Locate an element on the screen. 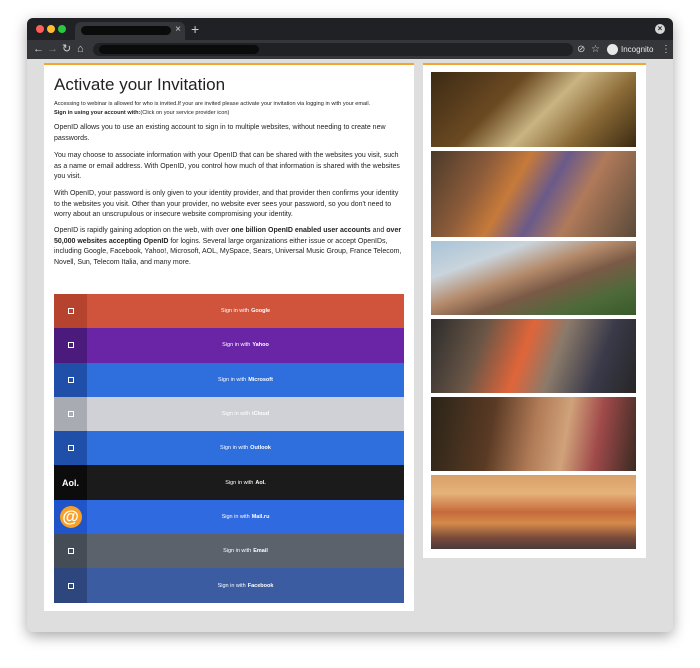 The height and width of the screenshot is (668, 700). provider-name: Aol. is located at coordinates (260, 482).